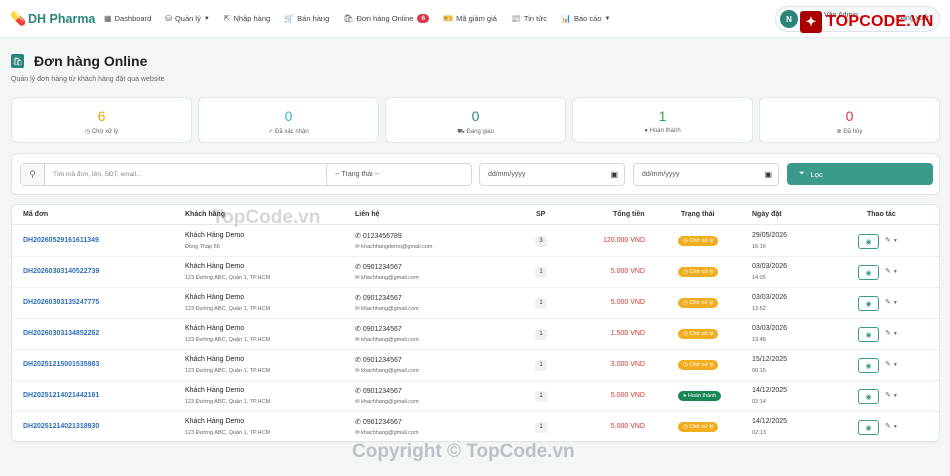 The width and height of the screenshot is (950, 476). Describe the element at coordinates (57, 18) in the screenshot. I see `brand: 💊 DH Pharma` at that location.